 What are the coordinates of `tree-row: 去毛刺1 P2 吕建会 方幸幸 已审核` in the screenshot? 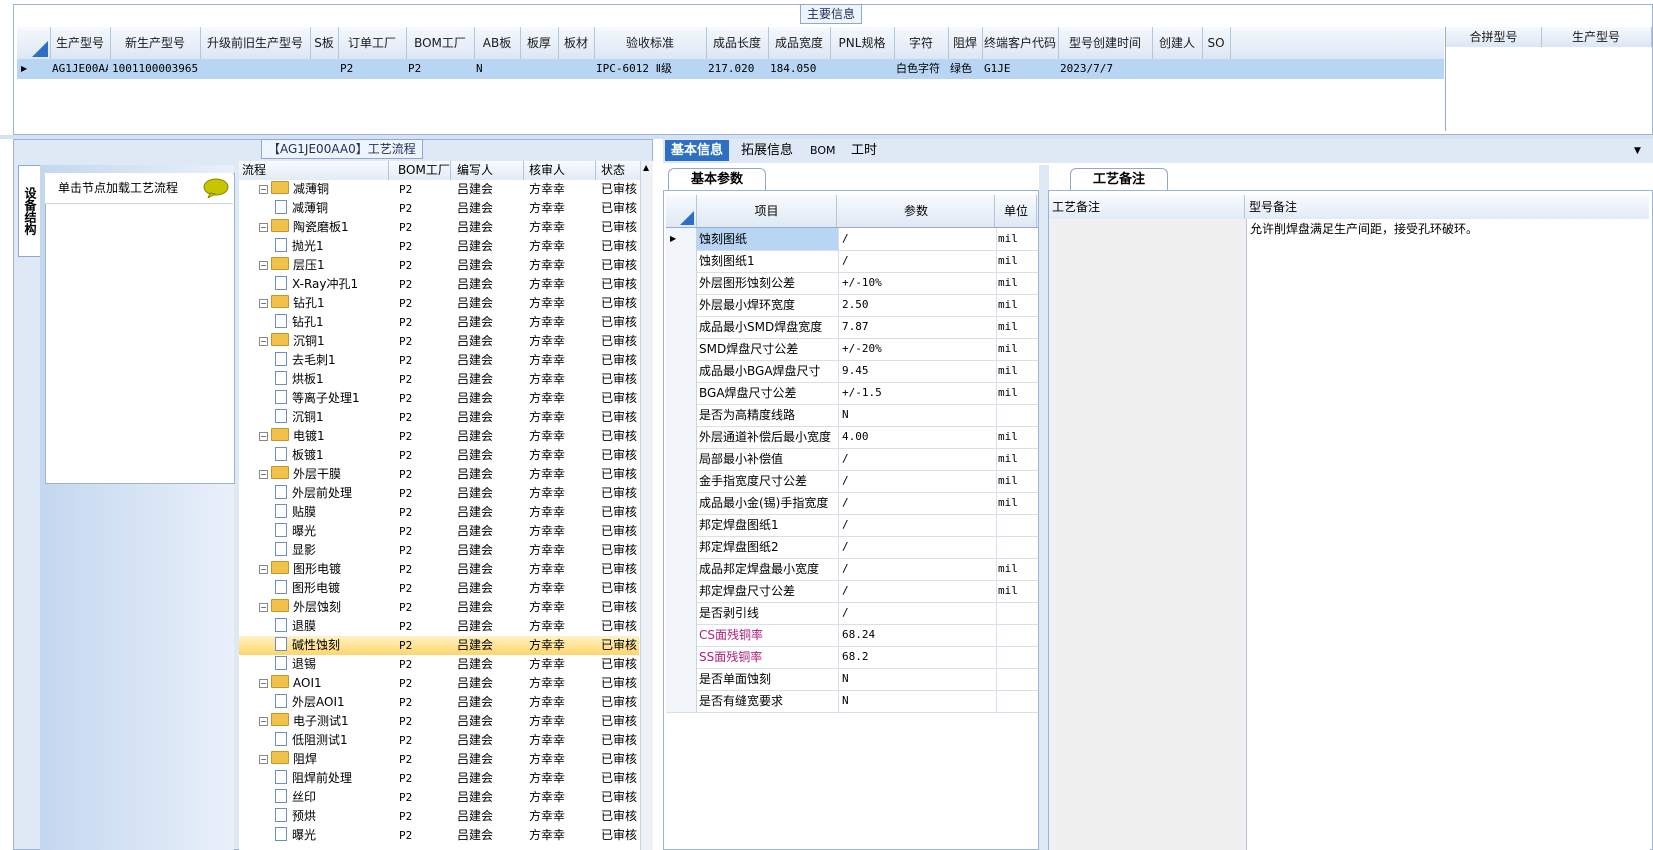 It's located at (439, 360).